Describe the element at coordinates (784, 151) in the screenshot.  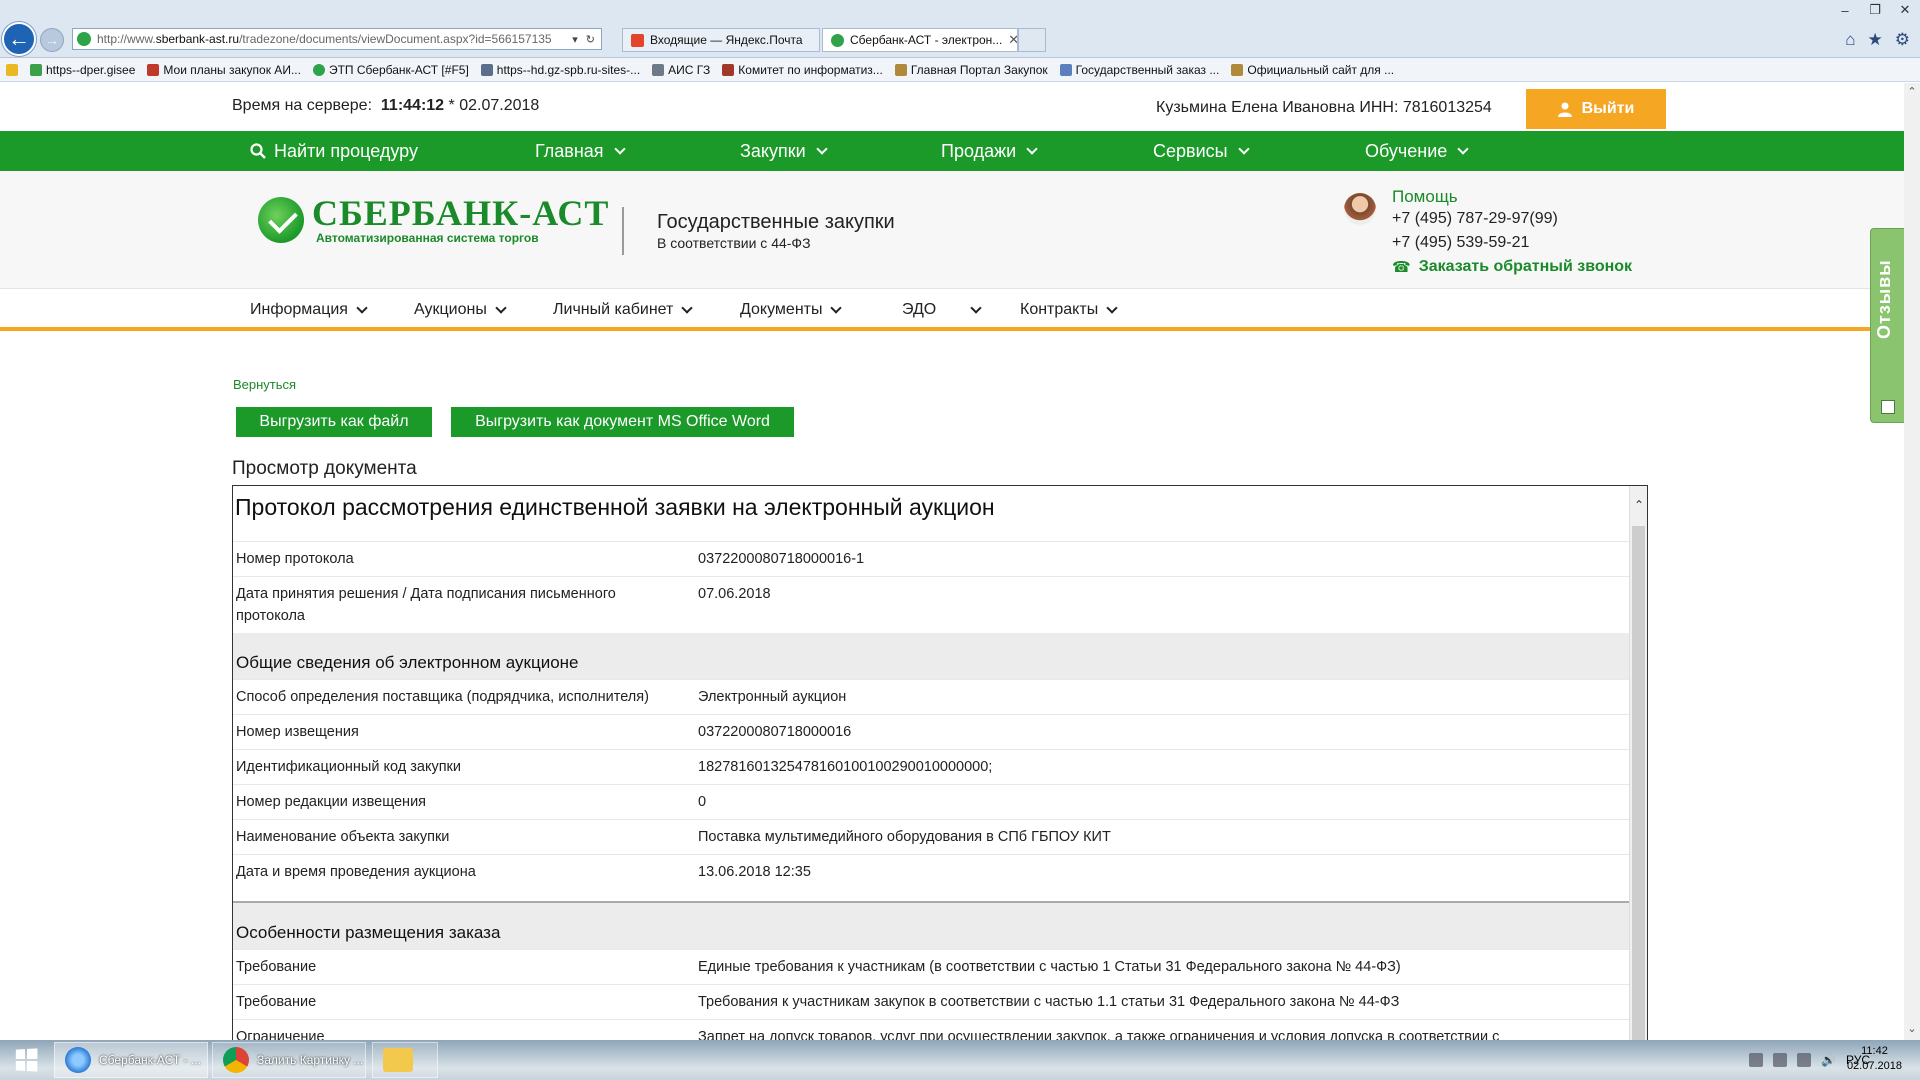
I see `nav-purchases: Закупки` at that location.